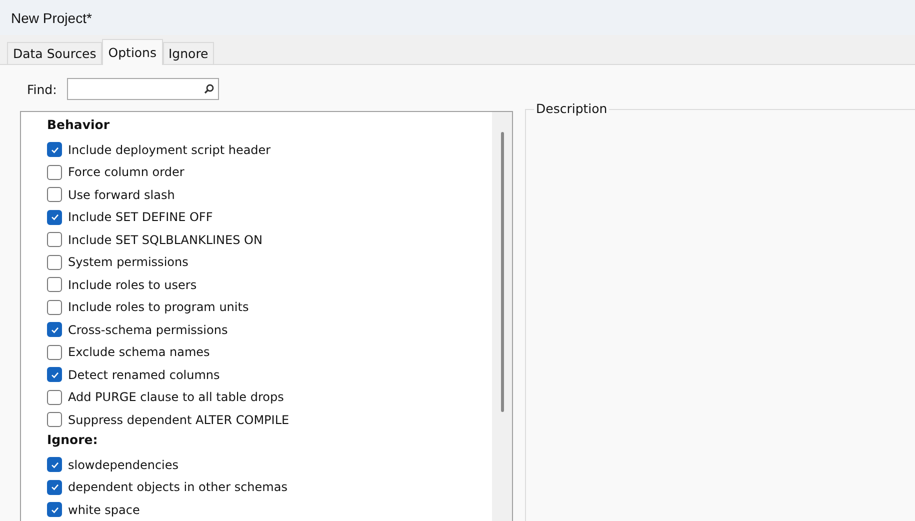  I want to click on option-label: System permissions, so click(128, 262).